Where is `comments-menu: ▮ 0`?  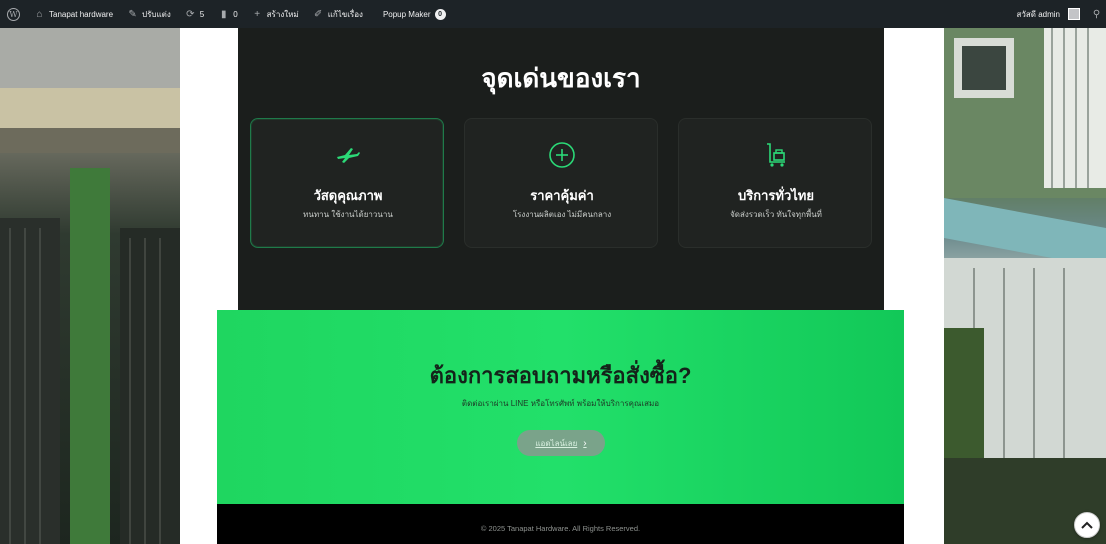
comments-menu: ▮ 0 is located at coordinates (227, 14).